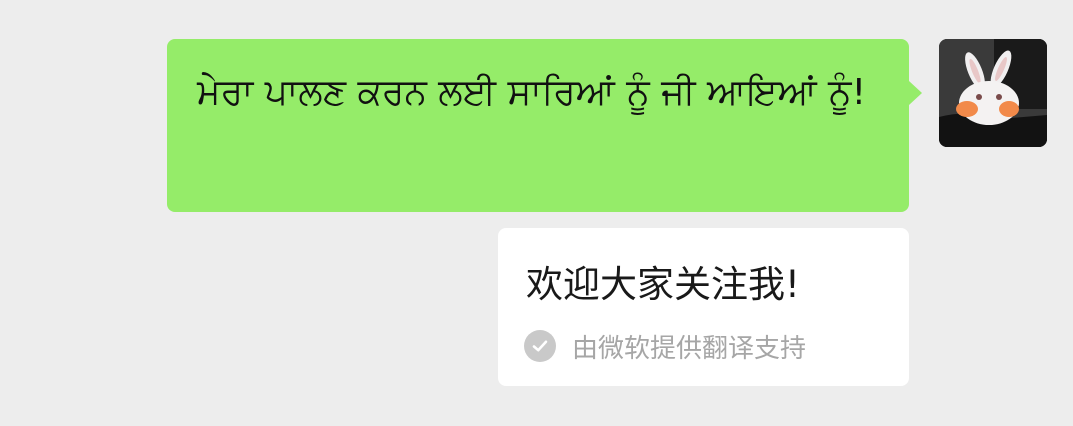 The height and width of the screenshot is (426, 1073). Describe the element at coordinates (663, 284) in the screenshot. I see `translated-text: 欢迎大家关注我!` at that location.